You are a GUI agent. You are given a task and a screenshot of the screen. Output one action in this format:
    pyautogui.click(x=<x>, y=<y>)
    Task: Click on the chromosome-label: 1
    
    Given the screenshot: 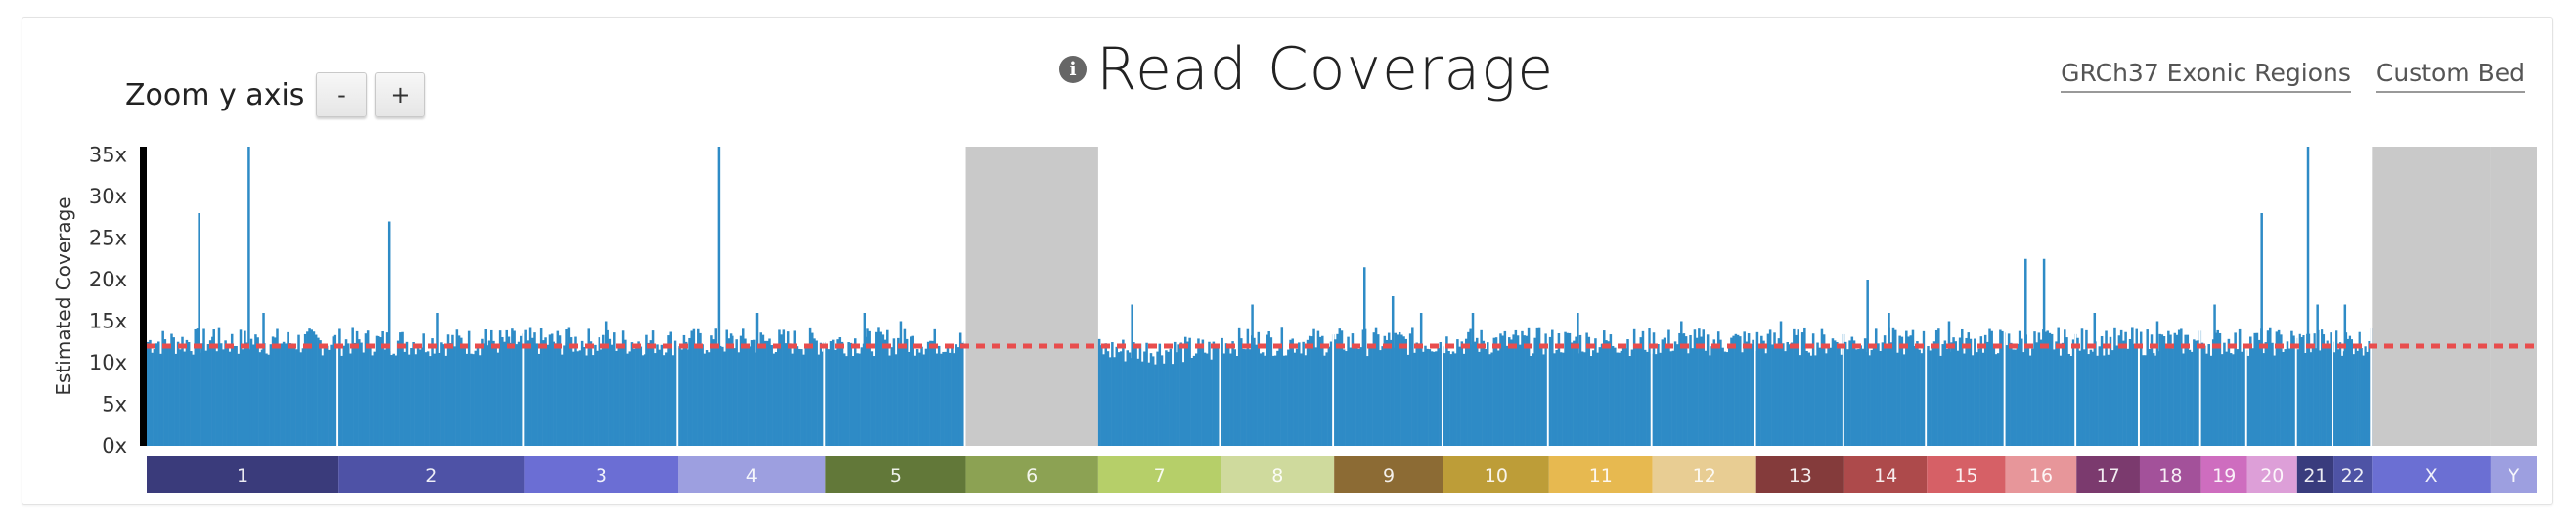 What is the action you would take?
    pyautogui.click(x=242, y=476)
    